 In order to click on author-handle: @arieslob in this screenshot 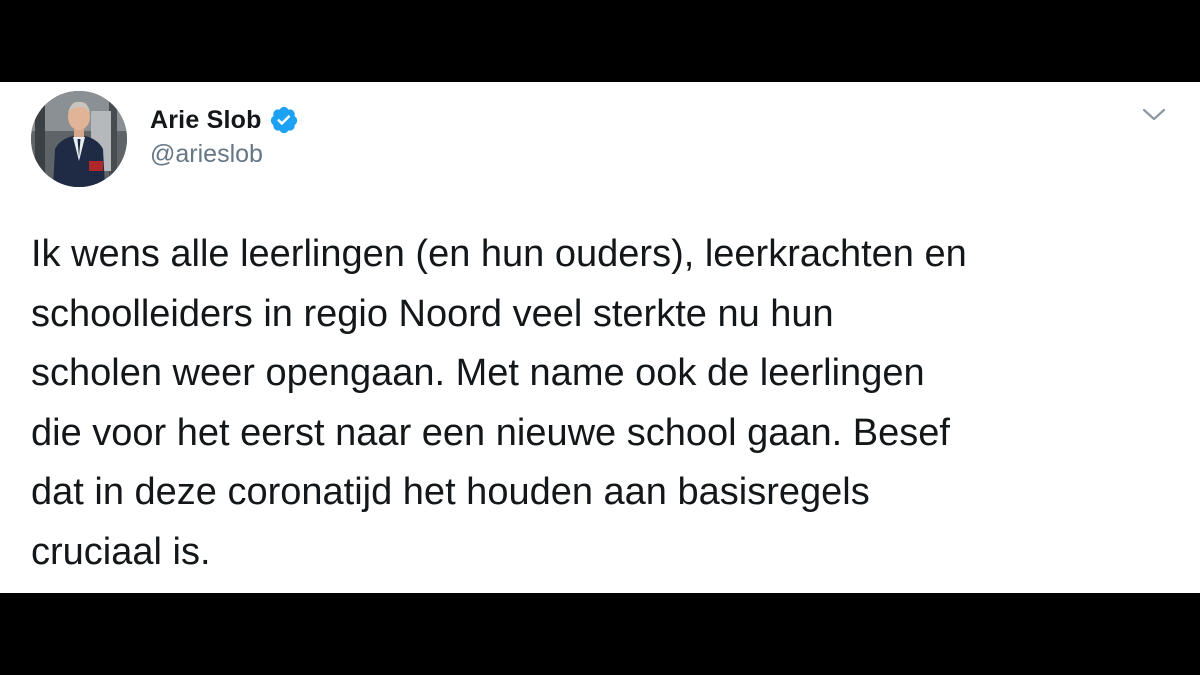, I will do `click(206, 154)`.